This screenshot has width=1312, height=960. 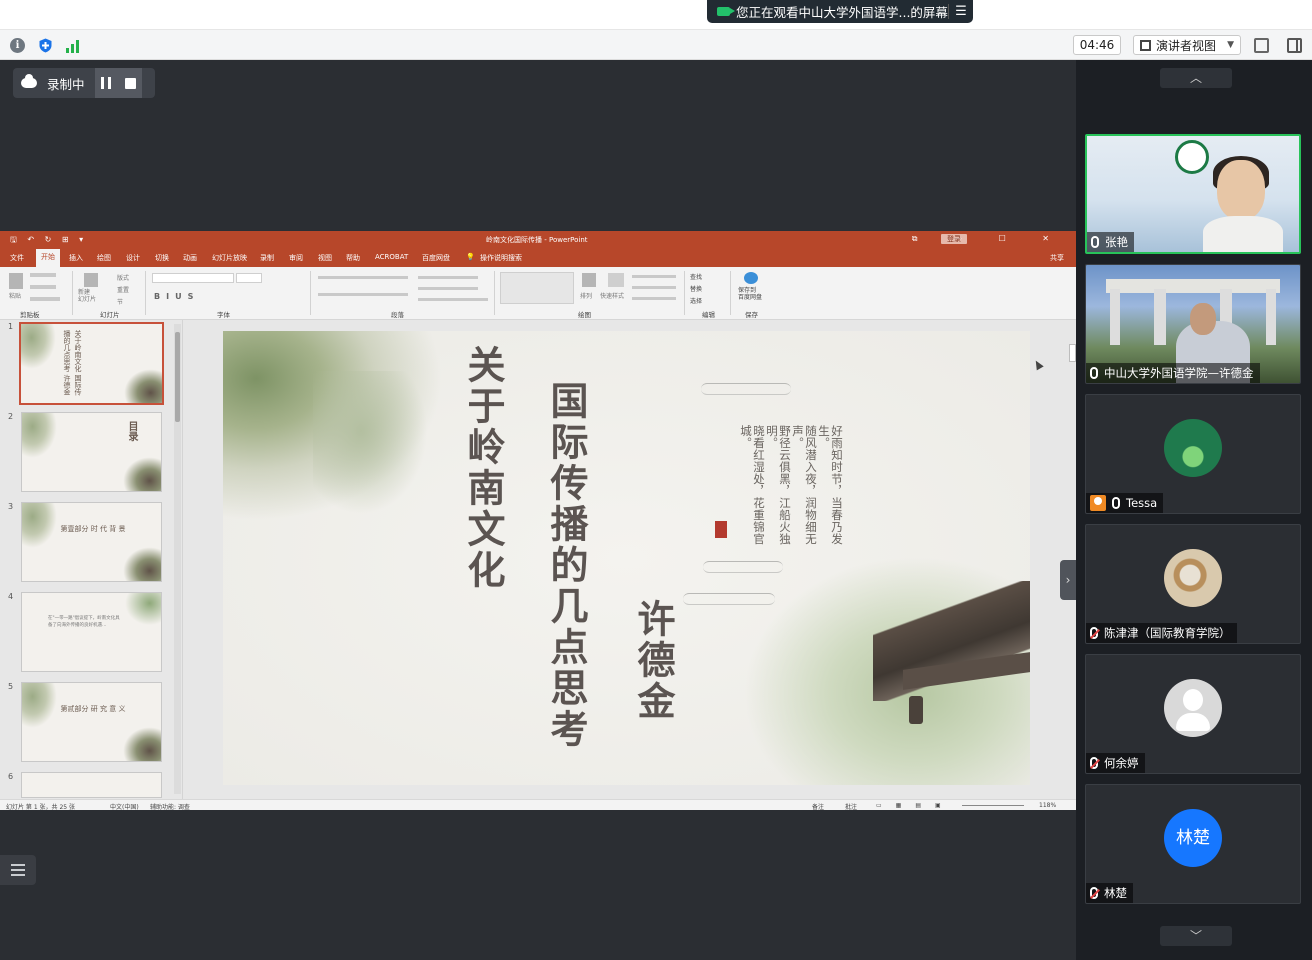 I want to click on reset-button: 重置, so click(x=123, y=289).